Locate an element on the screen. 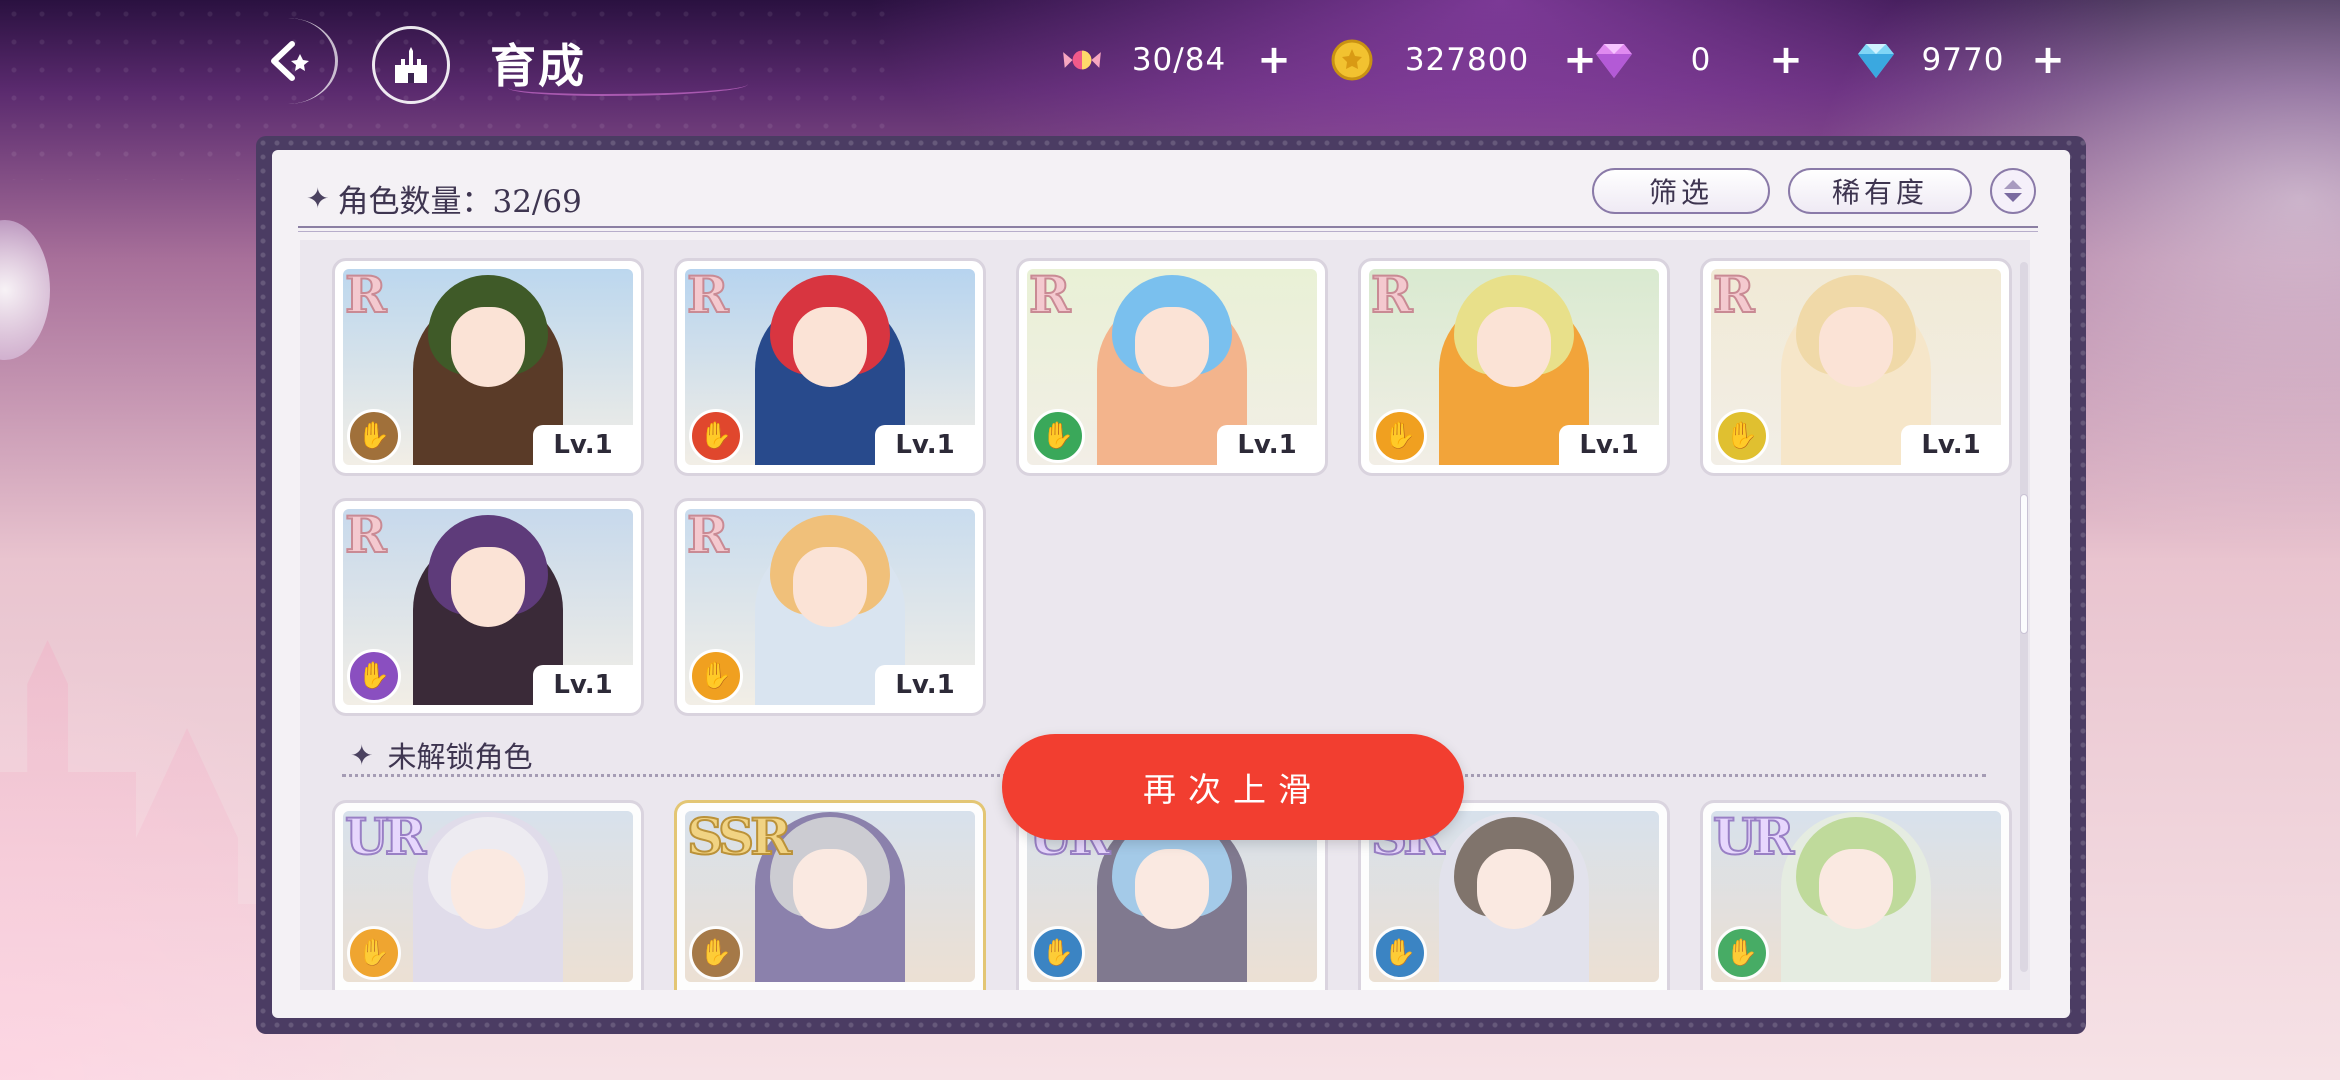 The height and width of the screenshot is (1080, 2340). add-candy-button: + is located at coordinates (1274, 60).